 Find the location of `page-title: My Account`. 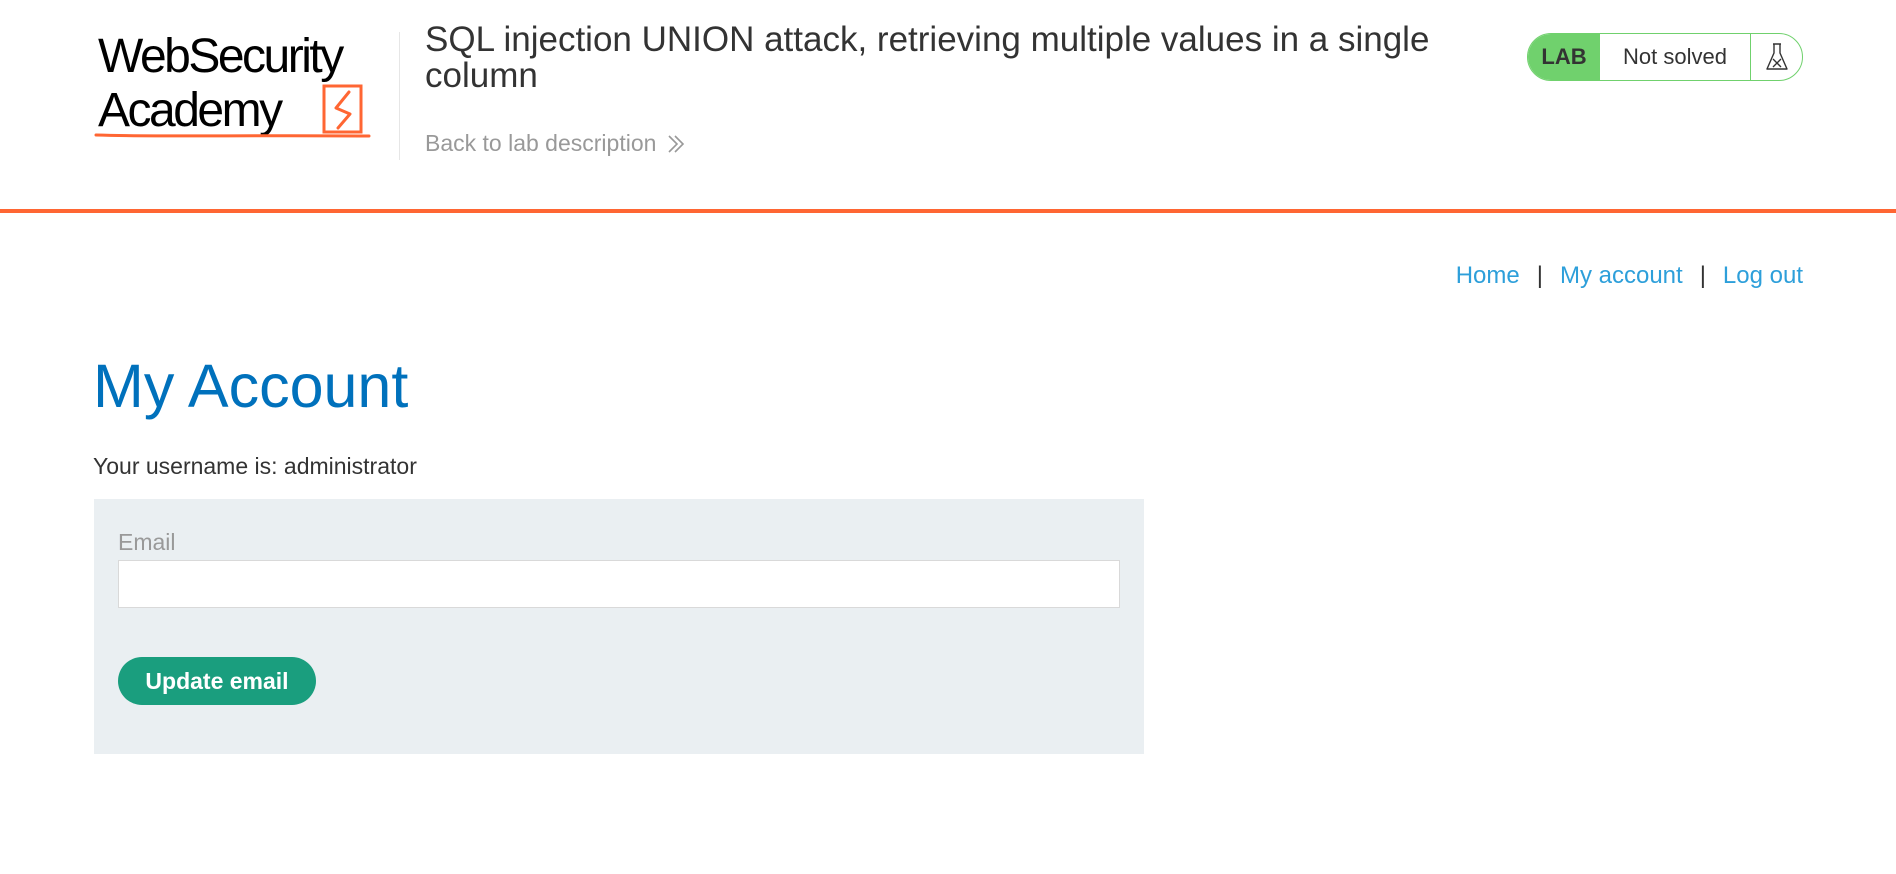

page-title: My Account is located at coordinates (251, 386).